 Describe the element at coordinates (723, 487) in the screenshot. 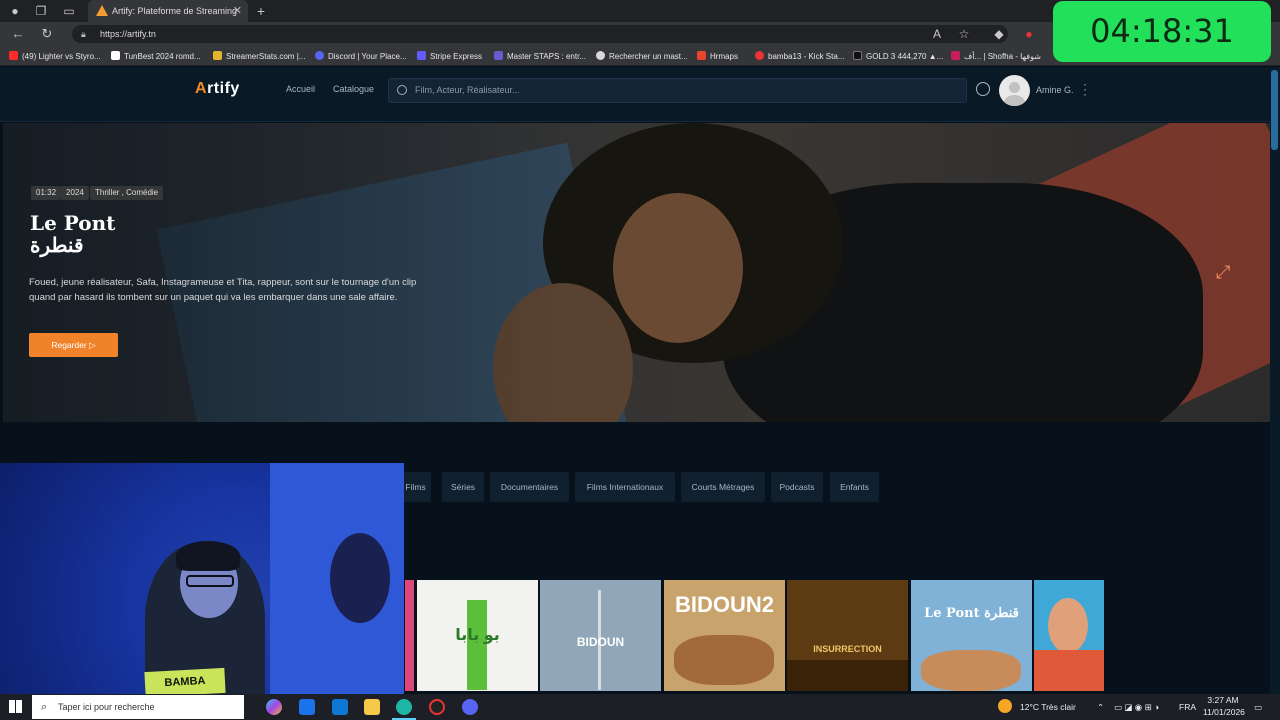

I see `category-courts-metrages: Courts Métrages` at that location.